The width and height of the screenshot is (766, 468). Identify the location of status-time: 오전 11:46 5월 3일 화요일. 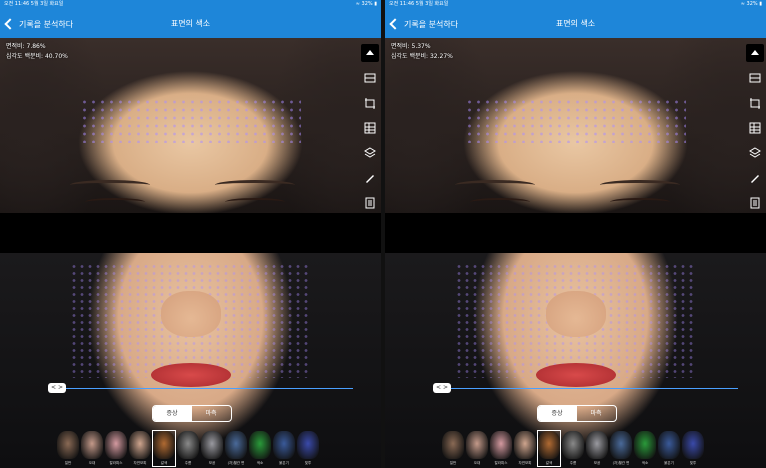
(34, 4).